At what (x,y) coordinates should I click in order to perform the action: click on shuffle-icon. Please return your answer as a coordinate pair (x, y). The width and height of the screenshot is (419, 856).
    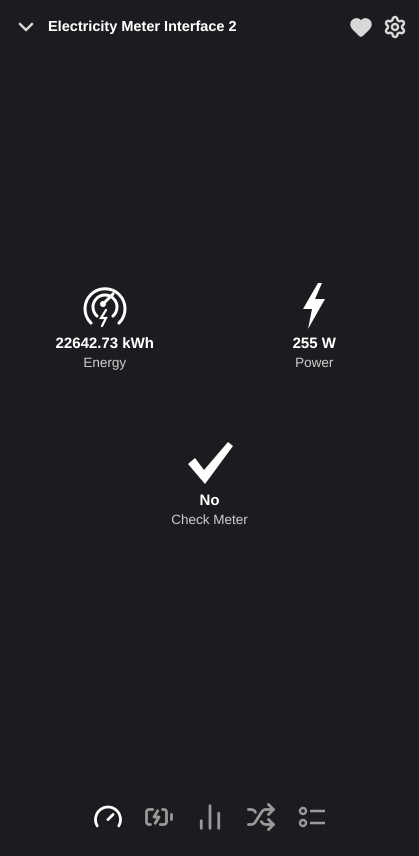
    Looking at the image, I should click on (261, 817).